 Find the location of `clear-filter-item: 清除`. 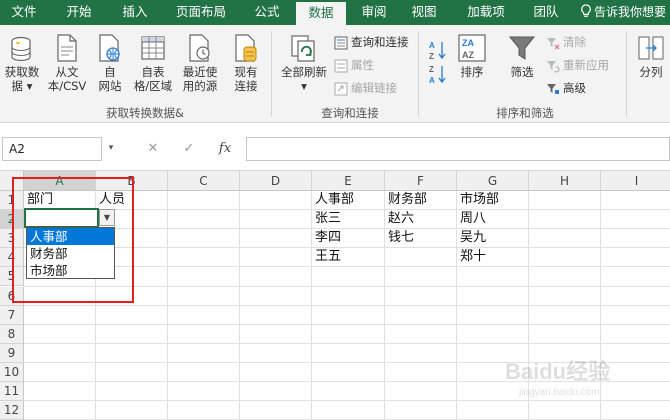

clear-filter-item: 清除 is located at coordinates (566, 42).